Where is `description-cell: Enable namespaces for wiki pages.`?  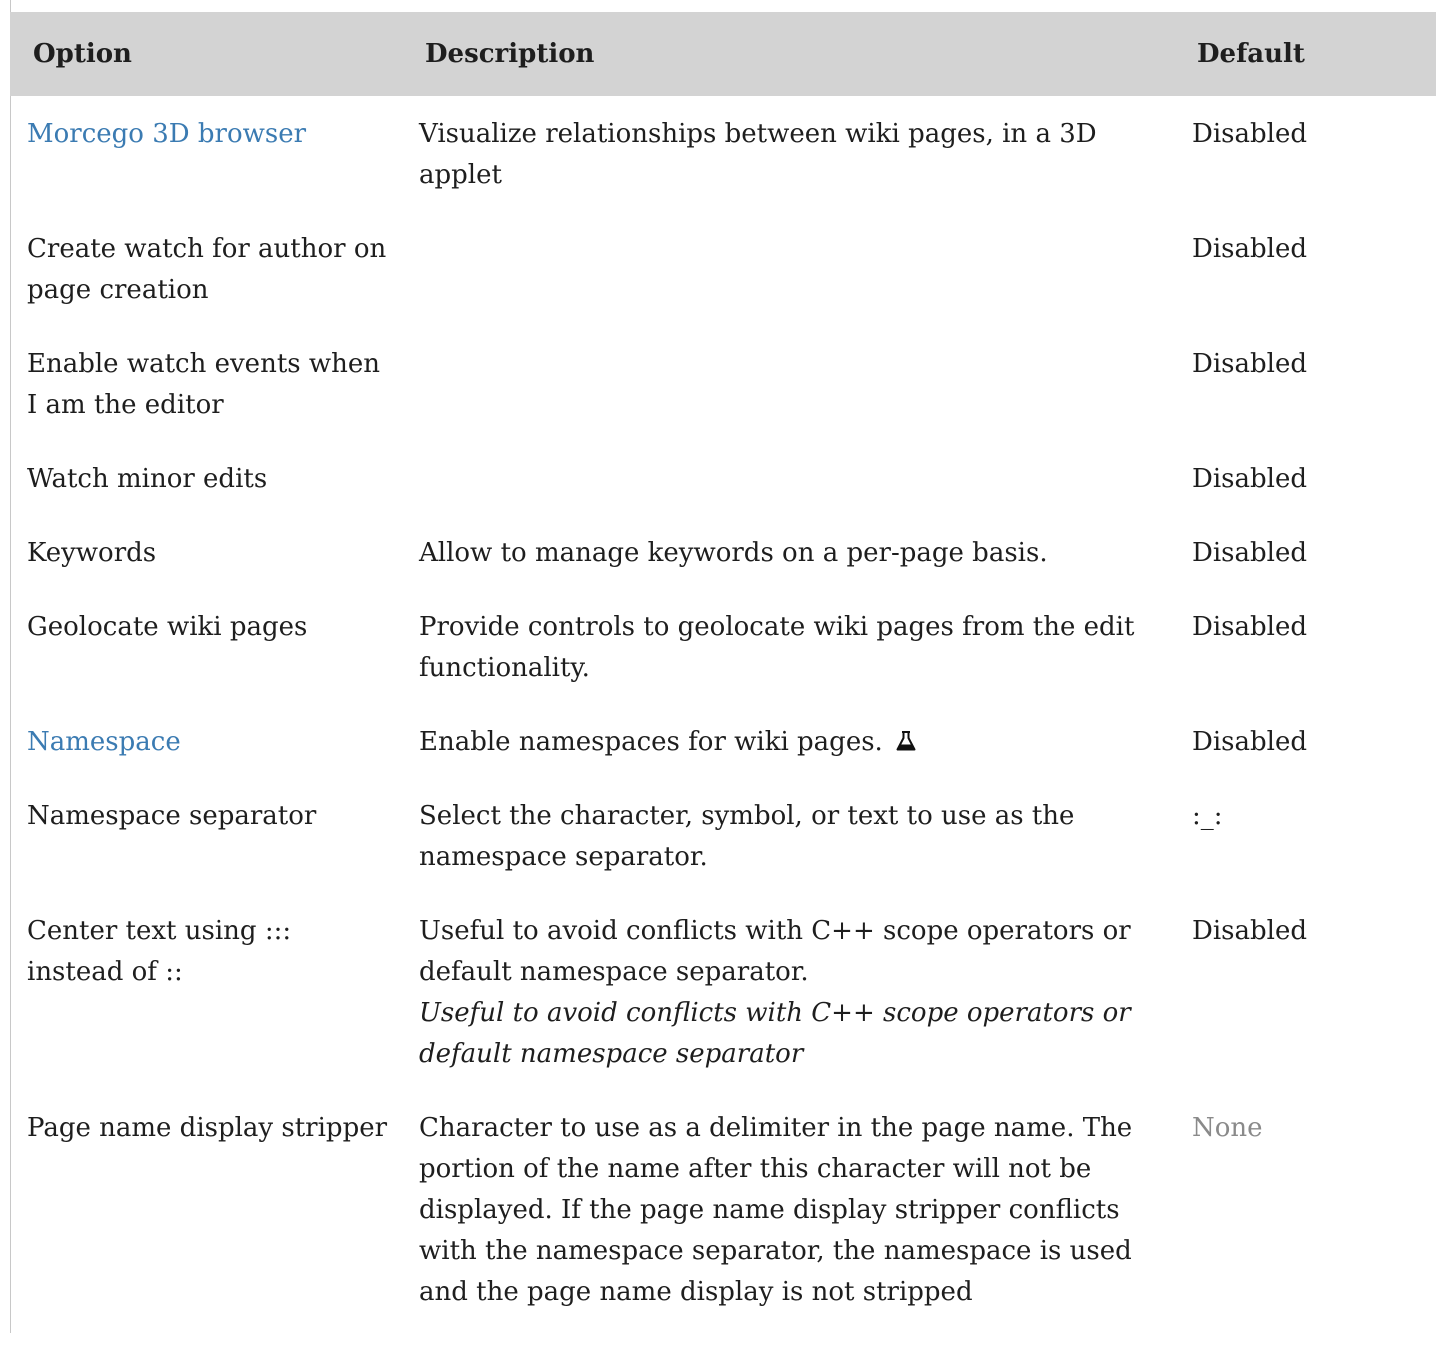
description-cell: Enable namespaces for wiki pages. is located at coordinates (788, 759).